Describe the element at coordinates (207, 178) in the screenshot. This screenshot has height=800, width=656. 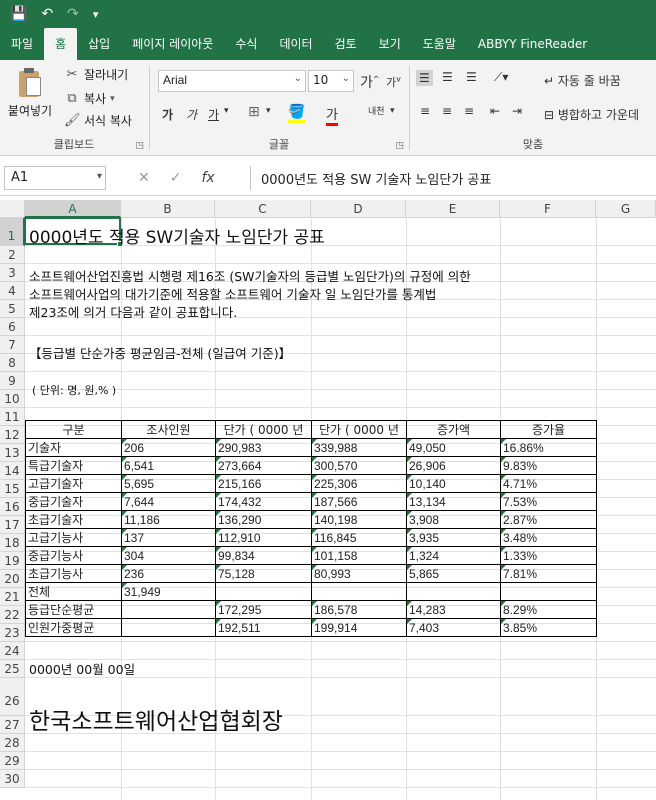
I see `fx-icon: fx` at that location.